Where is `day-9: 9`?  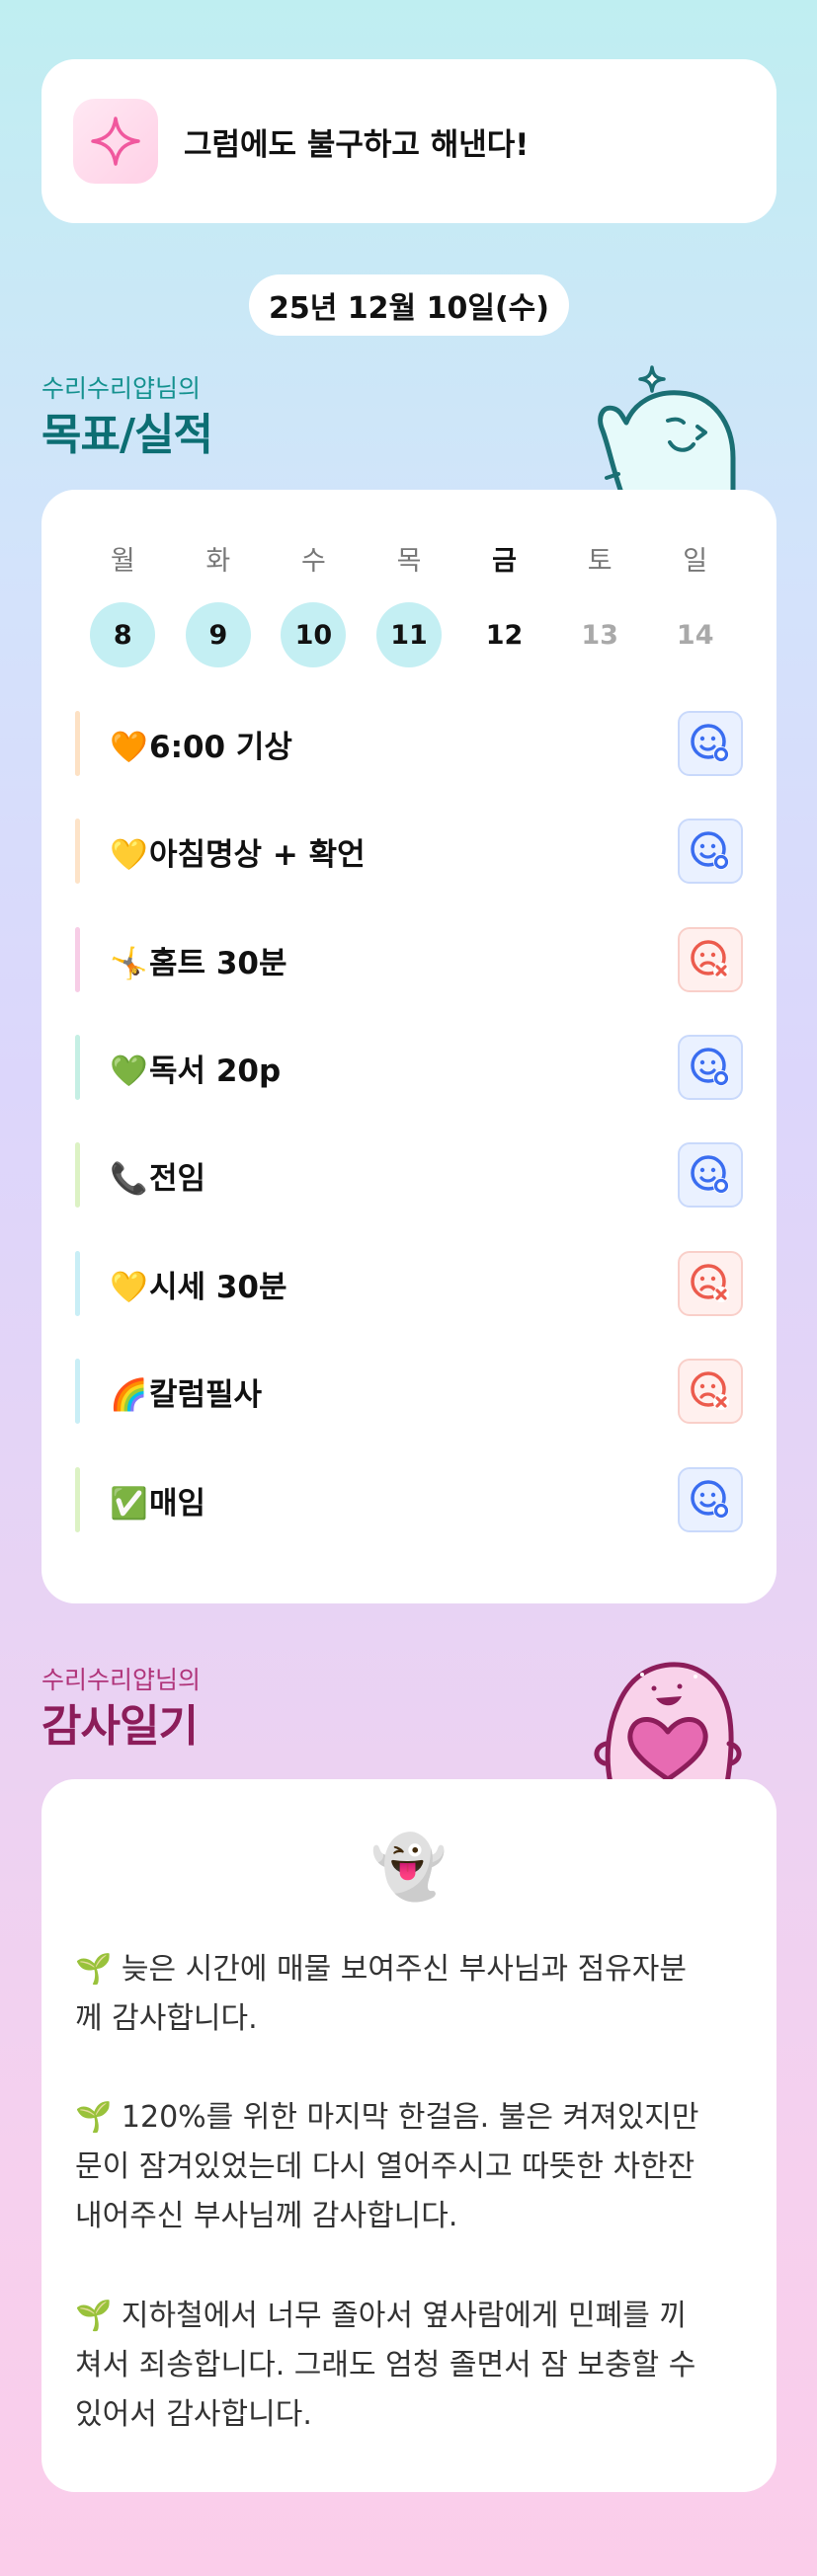
day-9: 9 is located at coordinates (218, 634).